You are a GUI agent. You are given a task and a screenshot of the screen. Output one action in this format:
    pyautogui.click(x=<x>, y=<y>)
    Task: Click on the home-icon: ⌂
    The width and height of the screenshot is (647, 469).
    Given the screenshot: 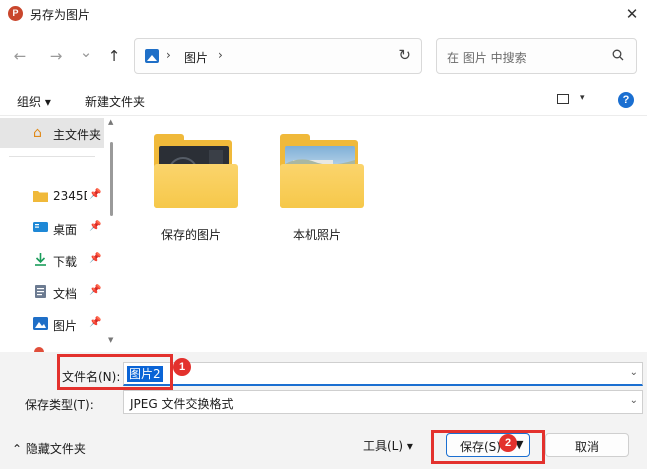 What is the action you would take?
    pyautogui.click(x=37, y=133)
    